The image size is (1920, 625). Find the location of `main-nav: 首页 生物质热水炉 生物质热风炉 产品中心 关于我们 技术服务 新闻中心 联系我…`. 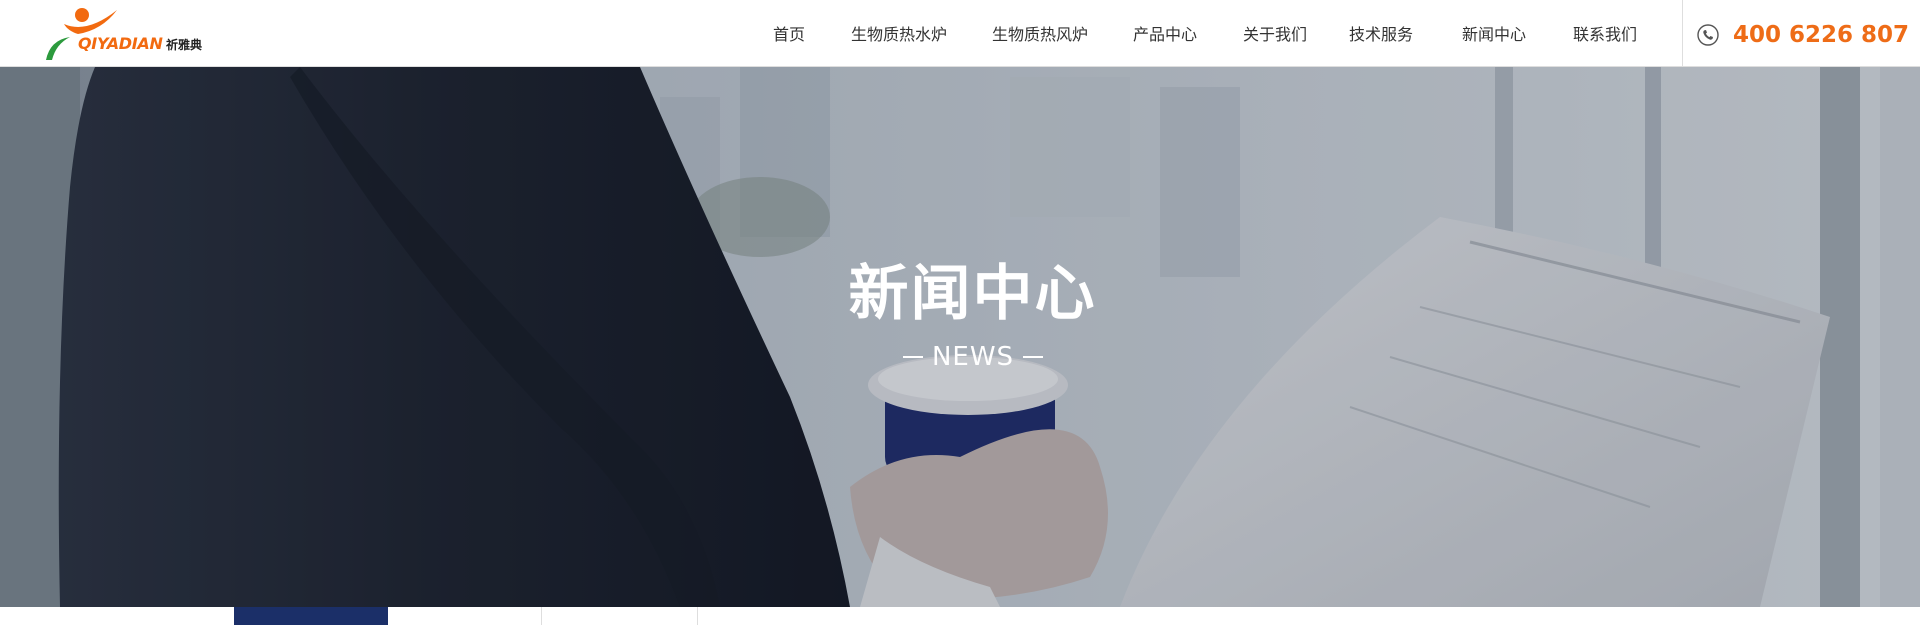

main-nav: 首页 生物质热水炉 生物质热风炉 产品中心 关于我们 技术服务 新闻中心 联系我… is located at coordinates (840, 33).